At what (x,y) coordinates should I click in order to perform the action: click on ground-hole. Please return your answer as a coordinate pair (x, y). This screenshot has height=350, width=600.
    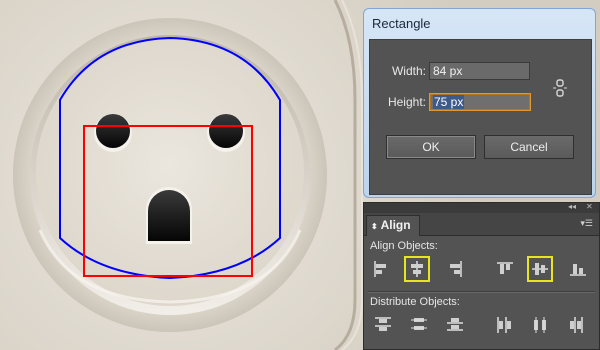
    Looking at the image, I should click on (169, 215).